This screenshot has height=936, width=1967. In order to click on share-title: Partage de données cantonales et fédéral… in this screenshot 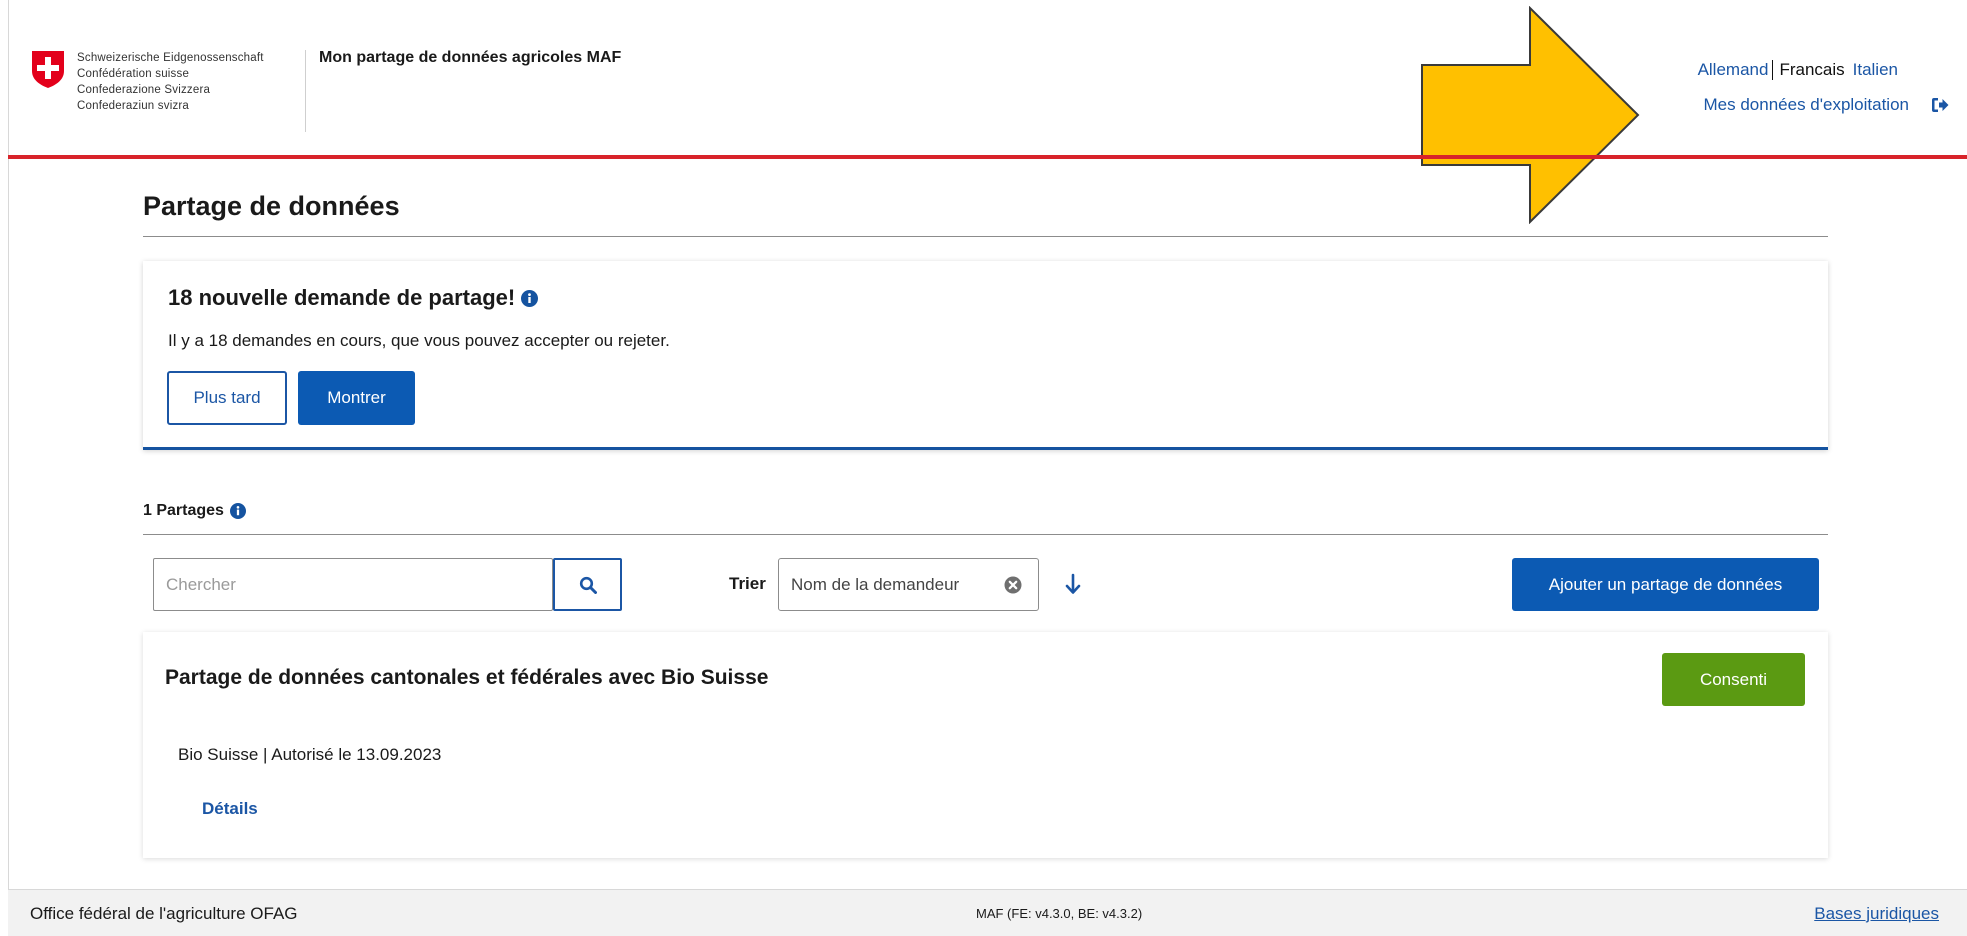, I will do `click(467, 677)`.